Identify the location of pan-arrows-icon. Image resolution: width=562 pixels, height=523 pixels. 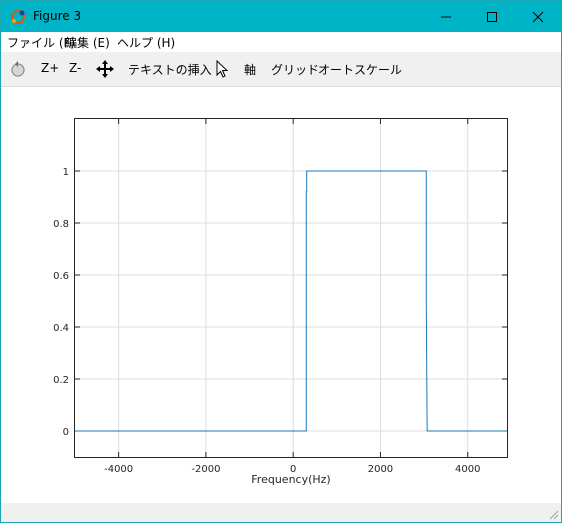
(105, 69).